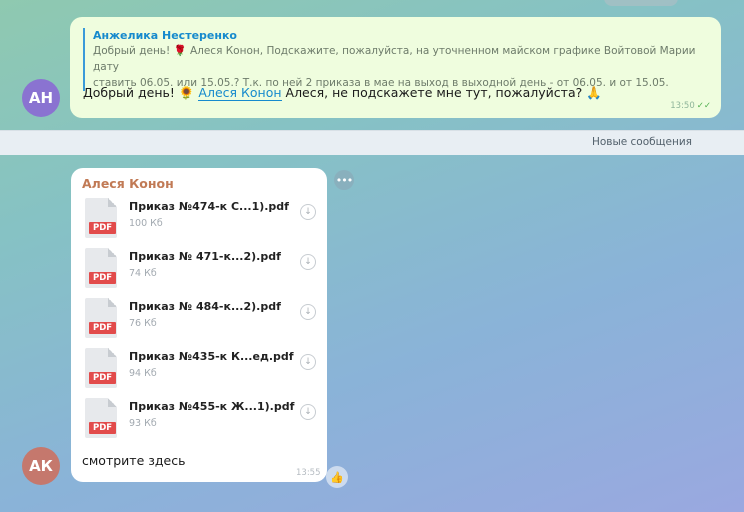 The height and width of the screenshot is (512, 744). What do you see at coordinates (212, 406) in the screenshot?
I see `file-name: Приказ №455-к Ж...1).pdf` at bounding box center [212, 406].